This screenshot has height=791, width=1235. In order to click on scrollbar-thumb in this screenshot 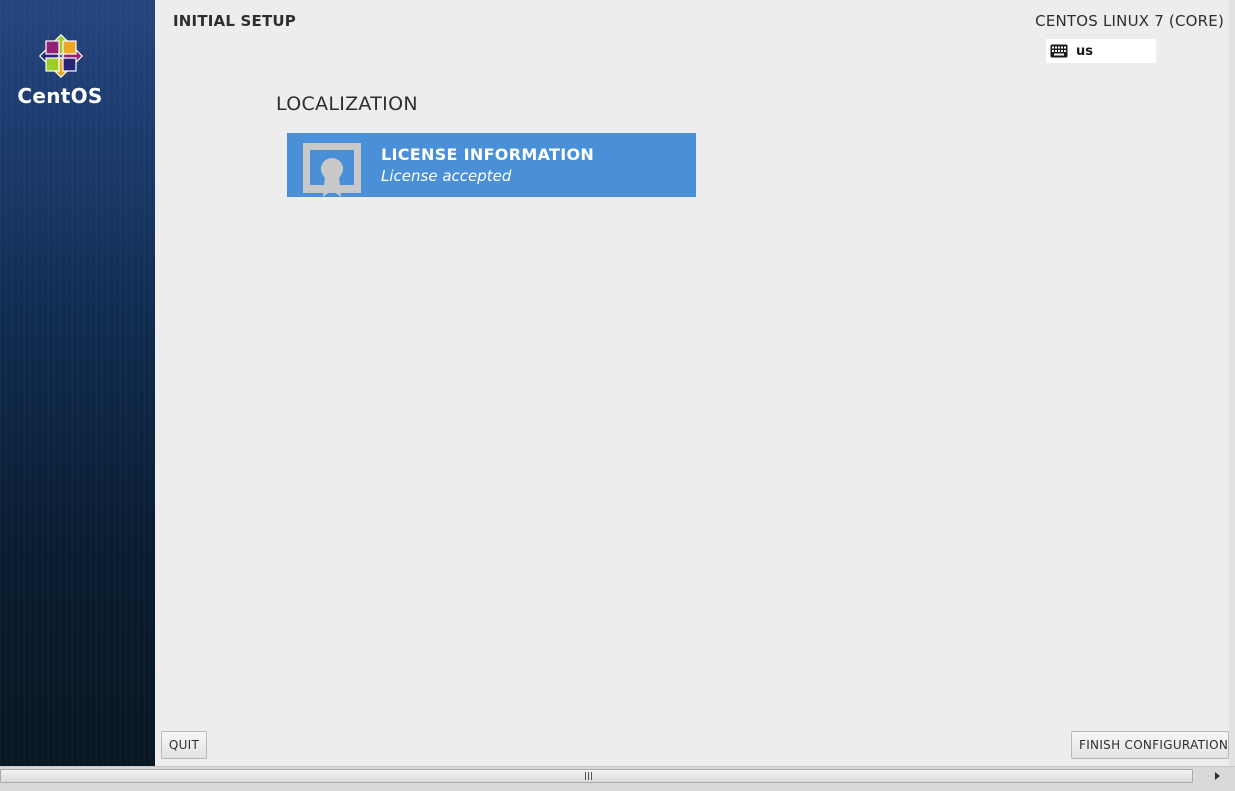, I will do `click(596, 776)`.